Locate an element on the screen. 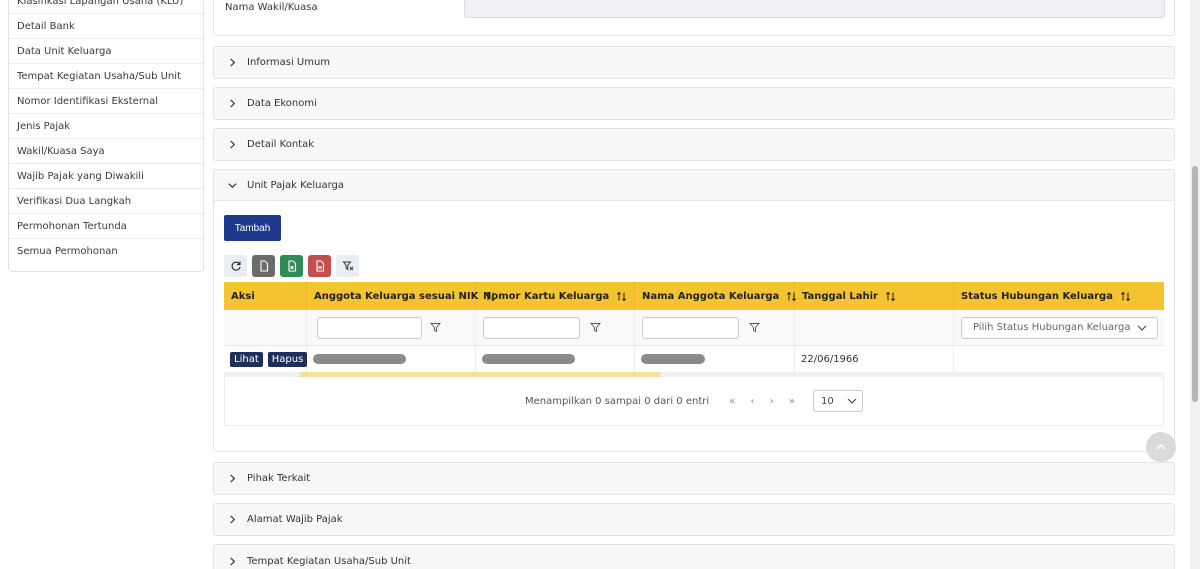  sidebar-item-verifikasi-dua-langkah: Verifikasi Dua Langkah is located at coordinates (106, 201).